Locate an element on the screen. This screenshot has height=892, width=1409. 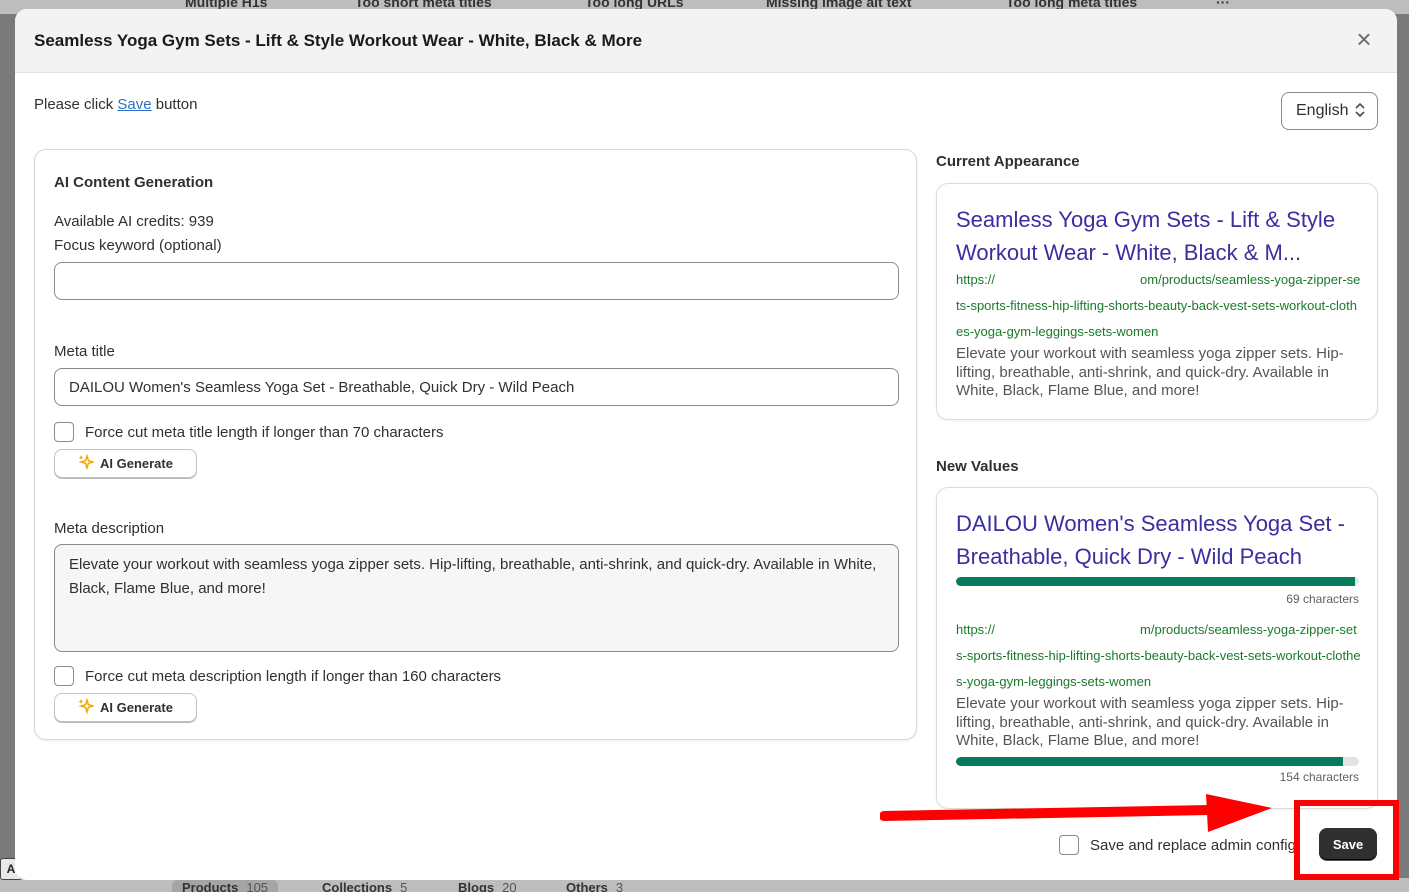
description-length-fill is located at coordinates (1149, 761).